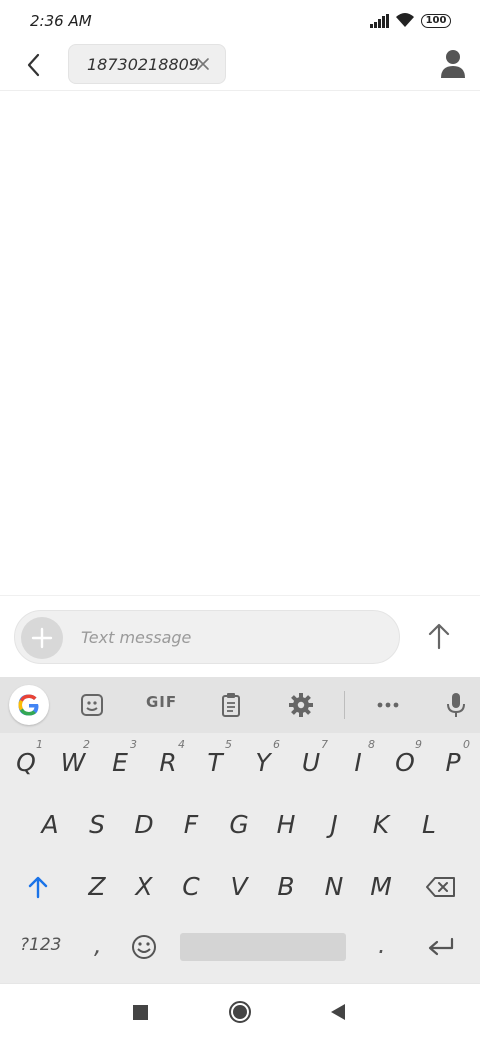  I want to click on backspace-icon, so click(441, 887).